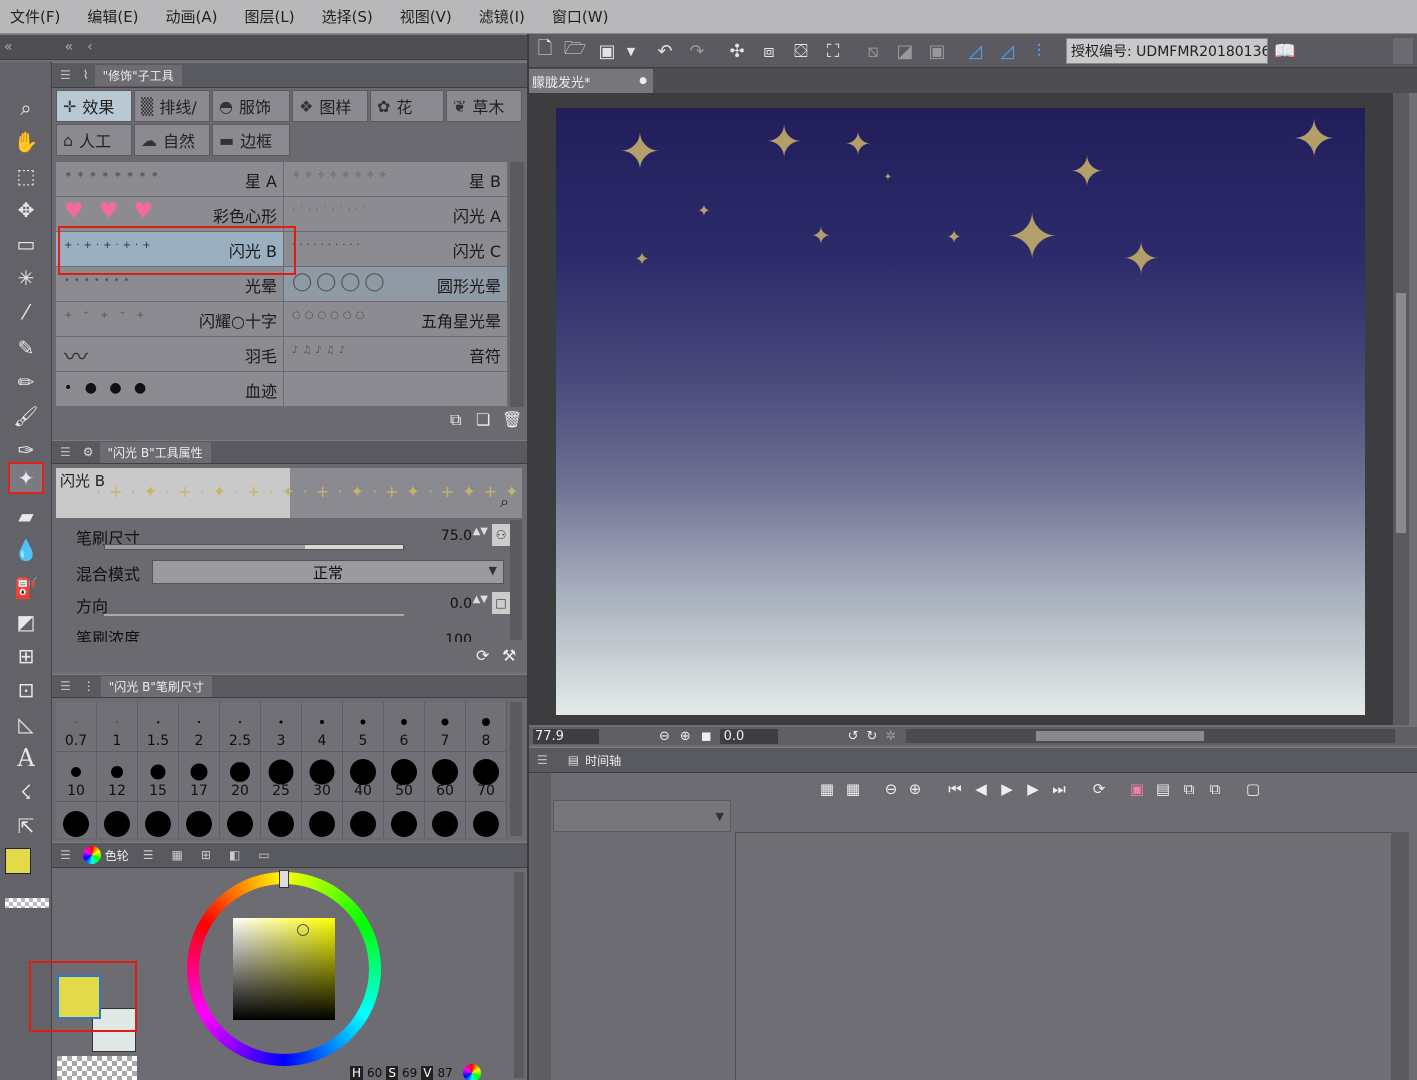  What do you see at coordinates (330, 106) in the screenshot?
I see `tab-pattern: ❖ 图样` at bounding box center [330, 106].